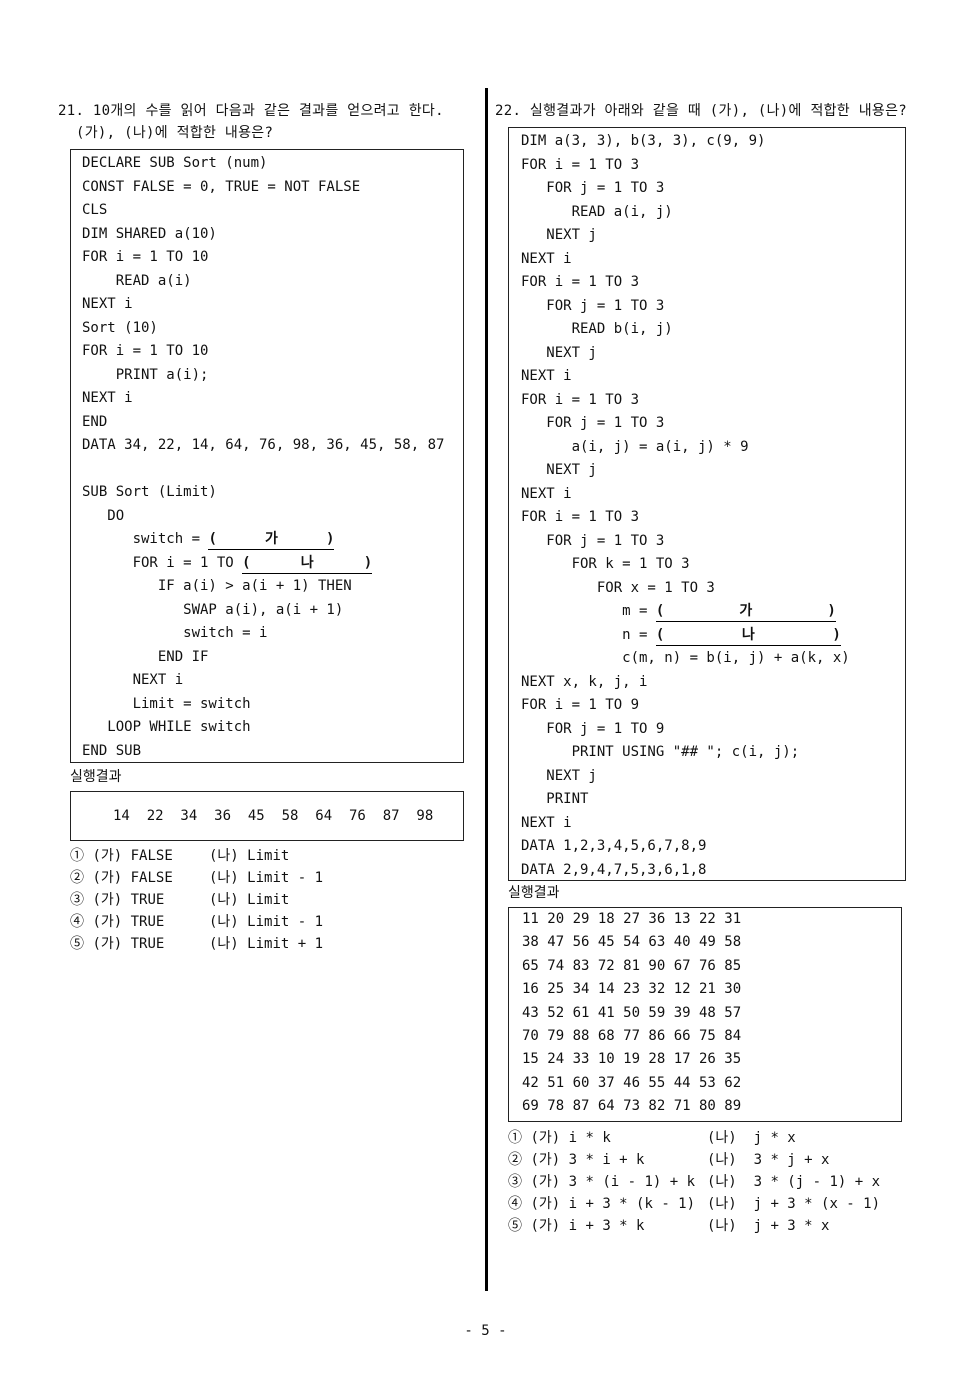 This screenshot has height=1376, width=971. What do you see at coordinates (580, 705) in the screenshot?
I see `q22-code-line: FOR i = 1 TO 9` at bounding box center [580, 705].